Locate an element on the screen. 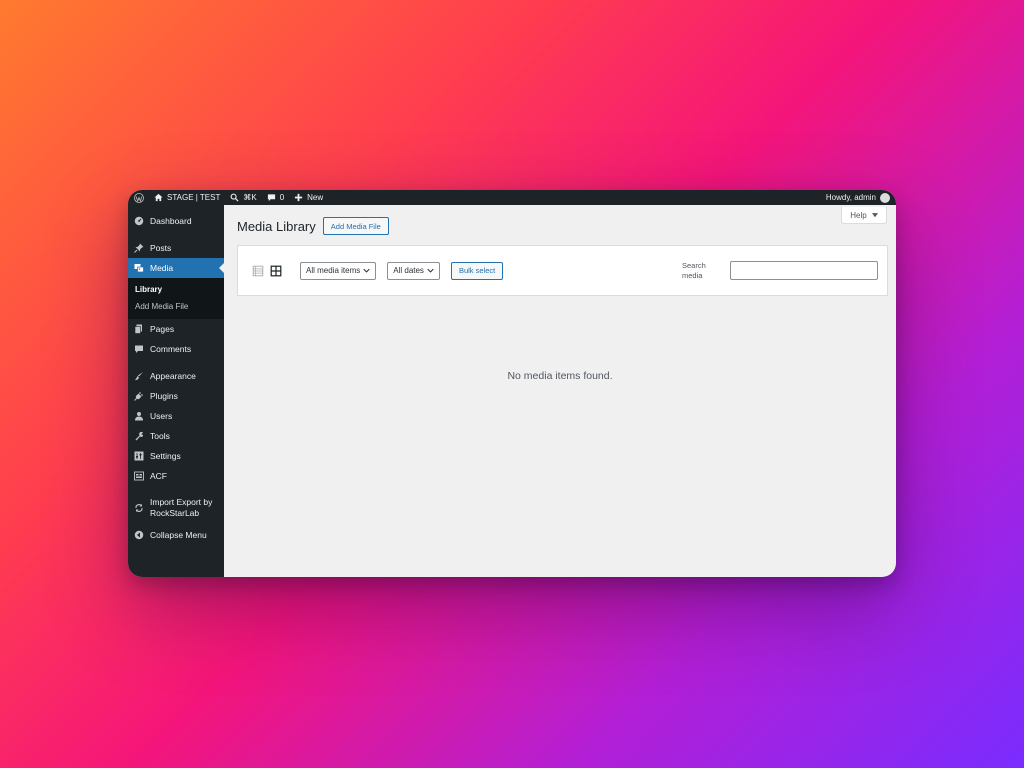  dashboard-icon is located at coordinates (139, 221).